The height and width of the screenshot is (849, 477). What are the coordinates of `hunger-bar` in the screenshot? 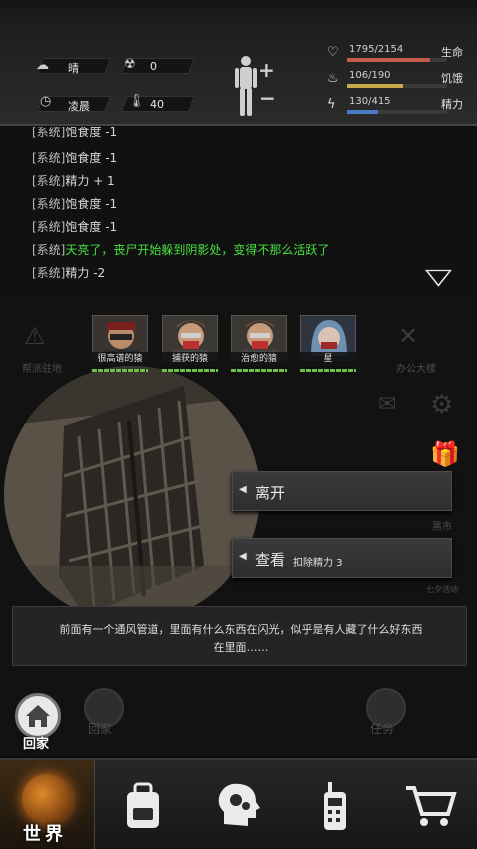 It's located at (397, 86).